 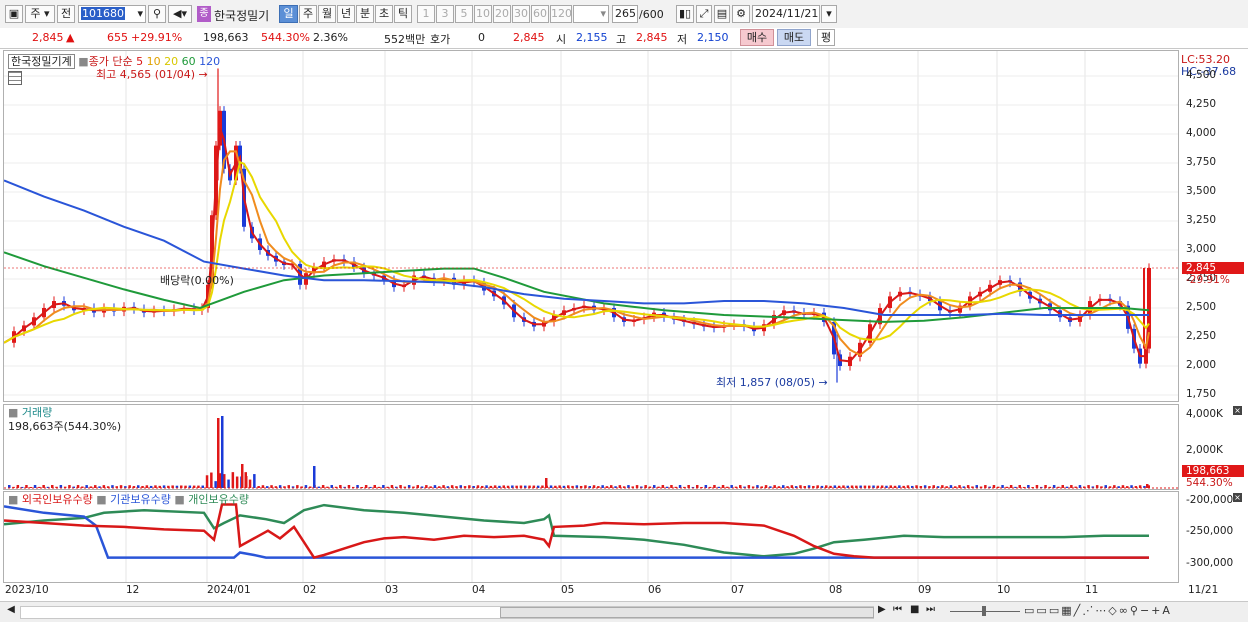 What do you see at coordinates (27, 590) in the screenshot?
I see `x-axis-label: 2023/10` at bounding box center [27, 590].